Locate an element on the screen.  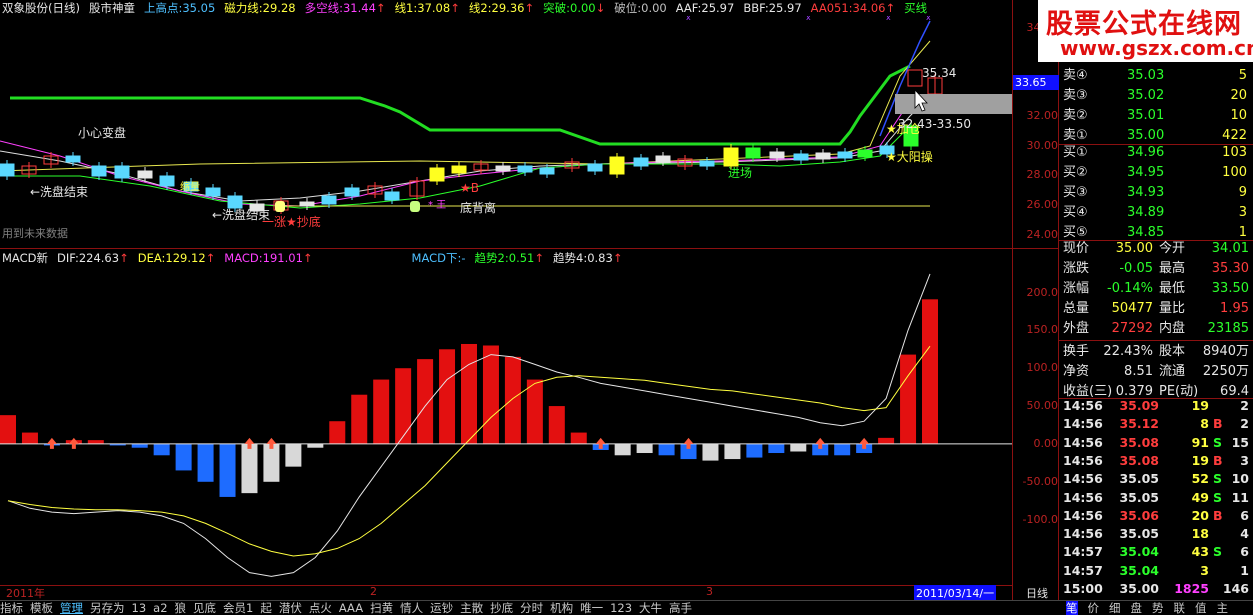
macd-item-label: 趋势2: is located at coordinates (491, 258).